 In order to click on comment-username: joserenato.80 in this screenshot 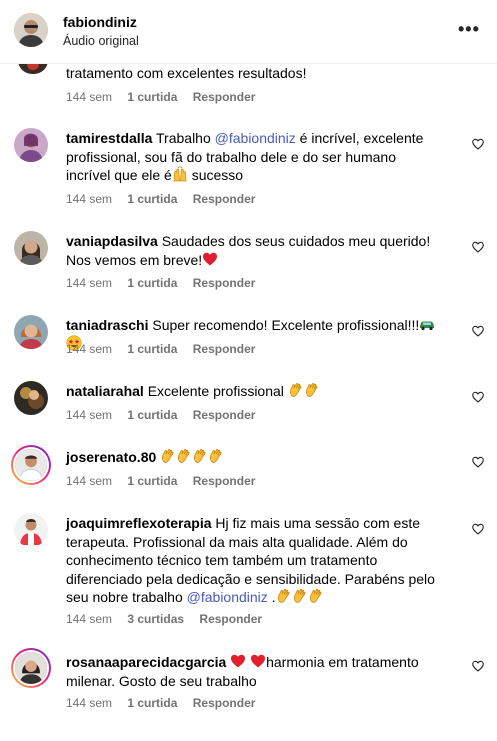, I will do `click(111, 457)`.